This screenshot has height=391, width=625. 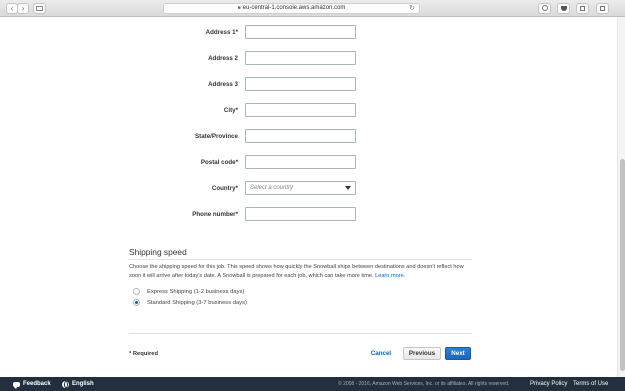 I want to click on standard-shipping-radio, so click(x=136, y=302).